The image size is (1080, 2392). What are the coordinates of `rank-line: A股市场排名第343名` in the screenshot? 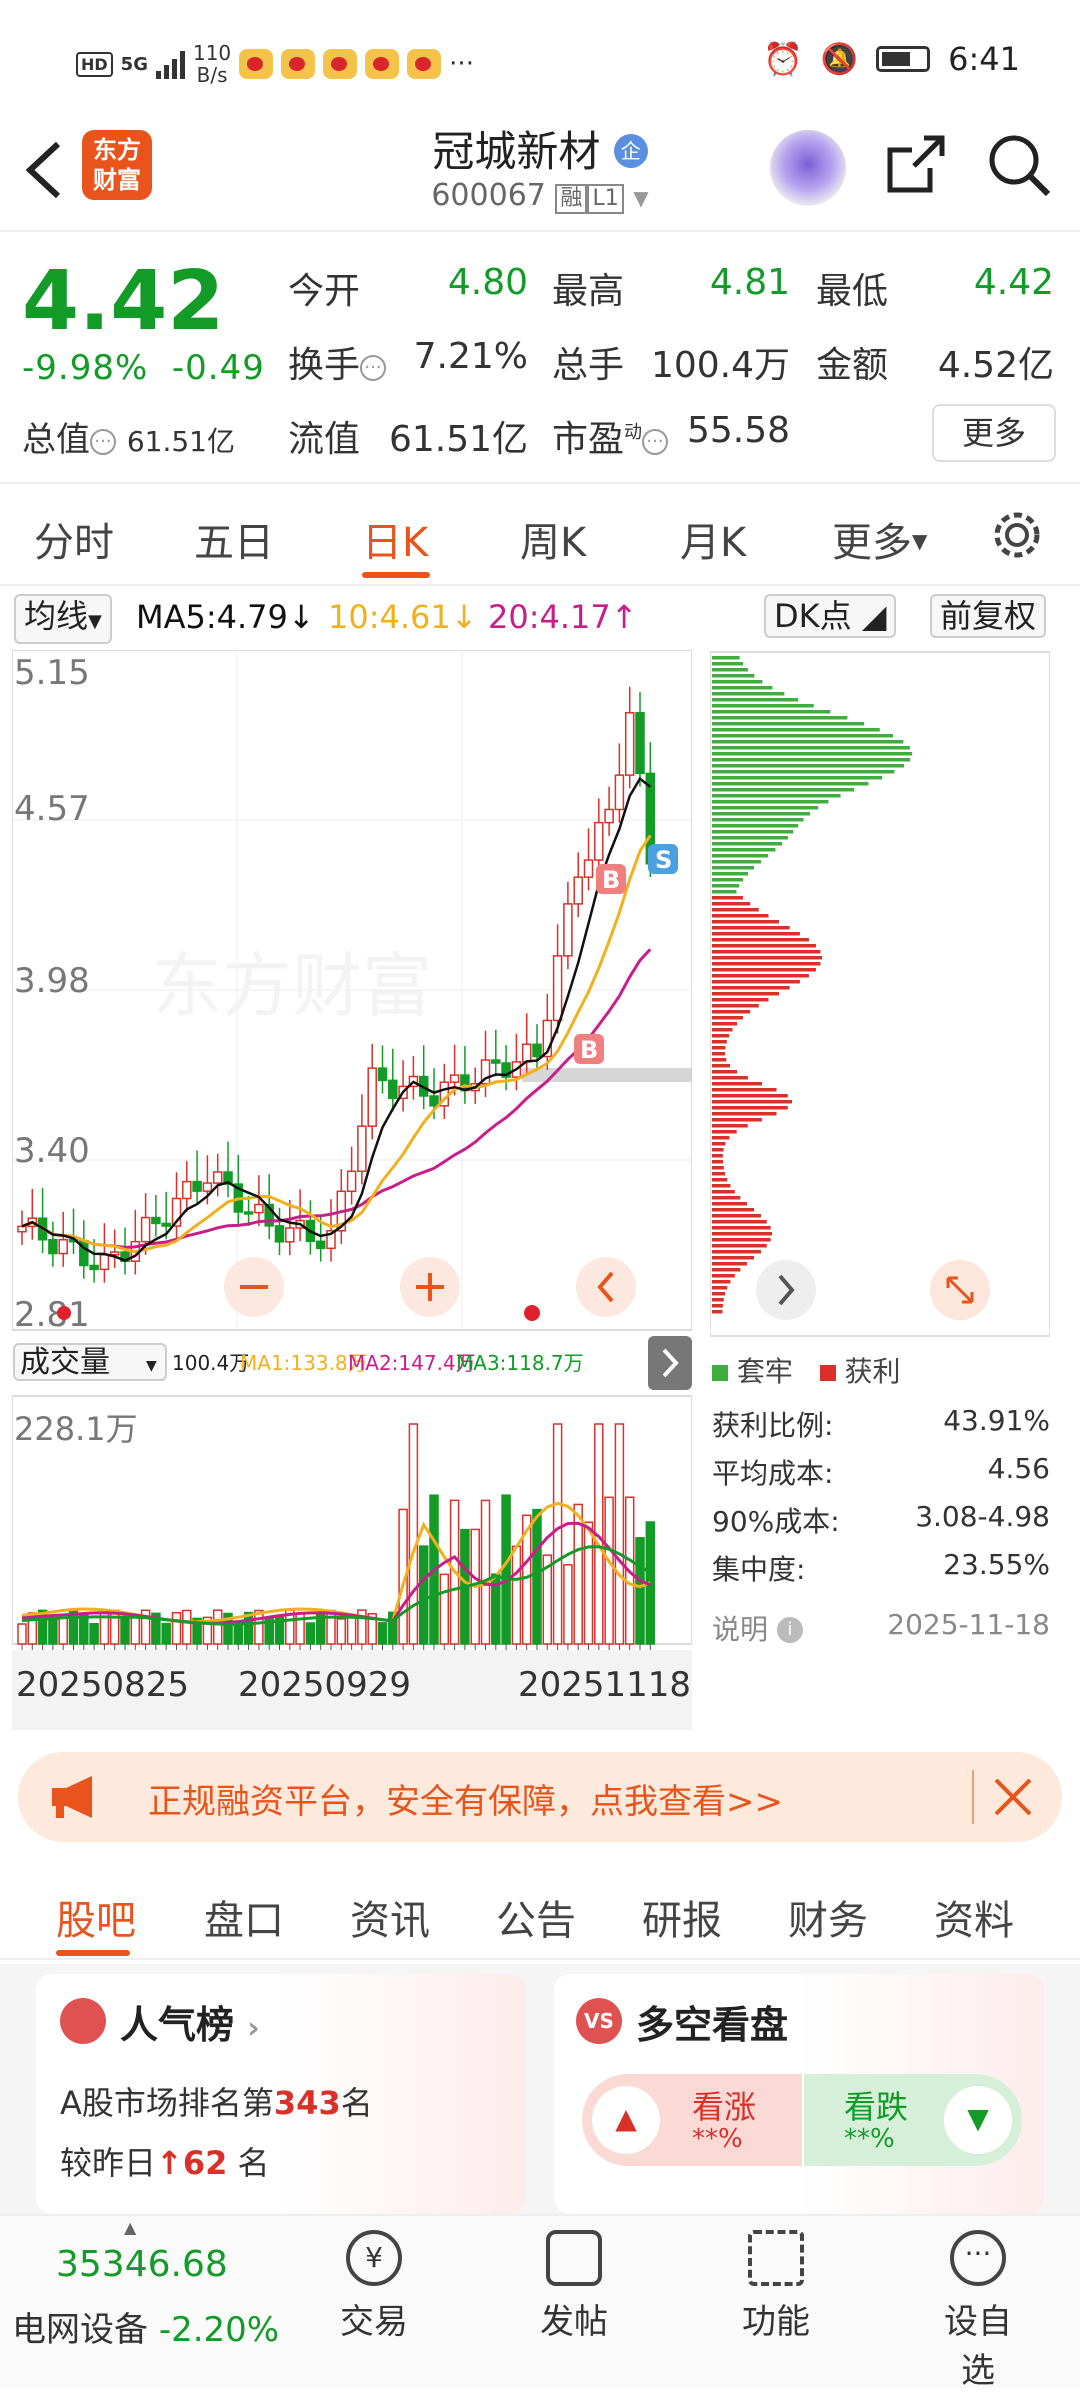 It's located at (216, 2103).